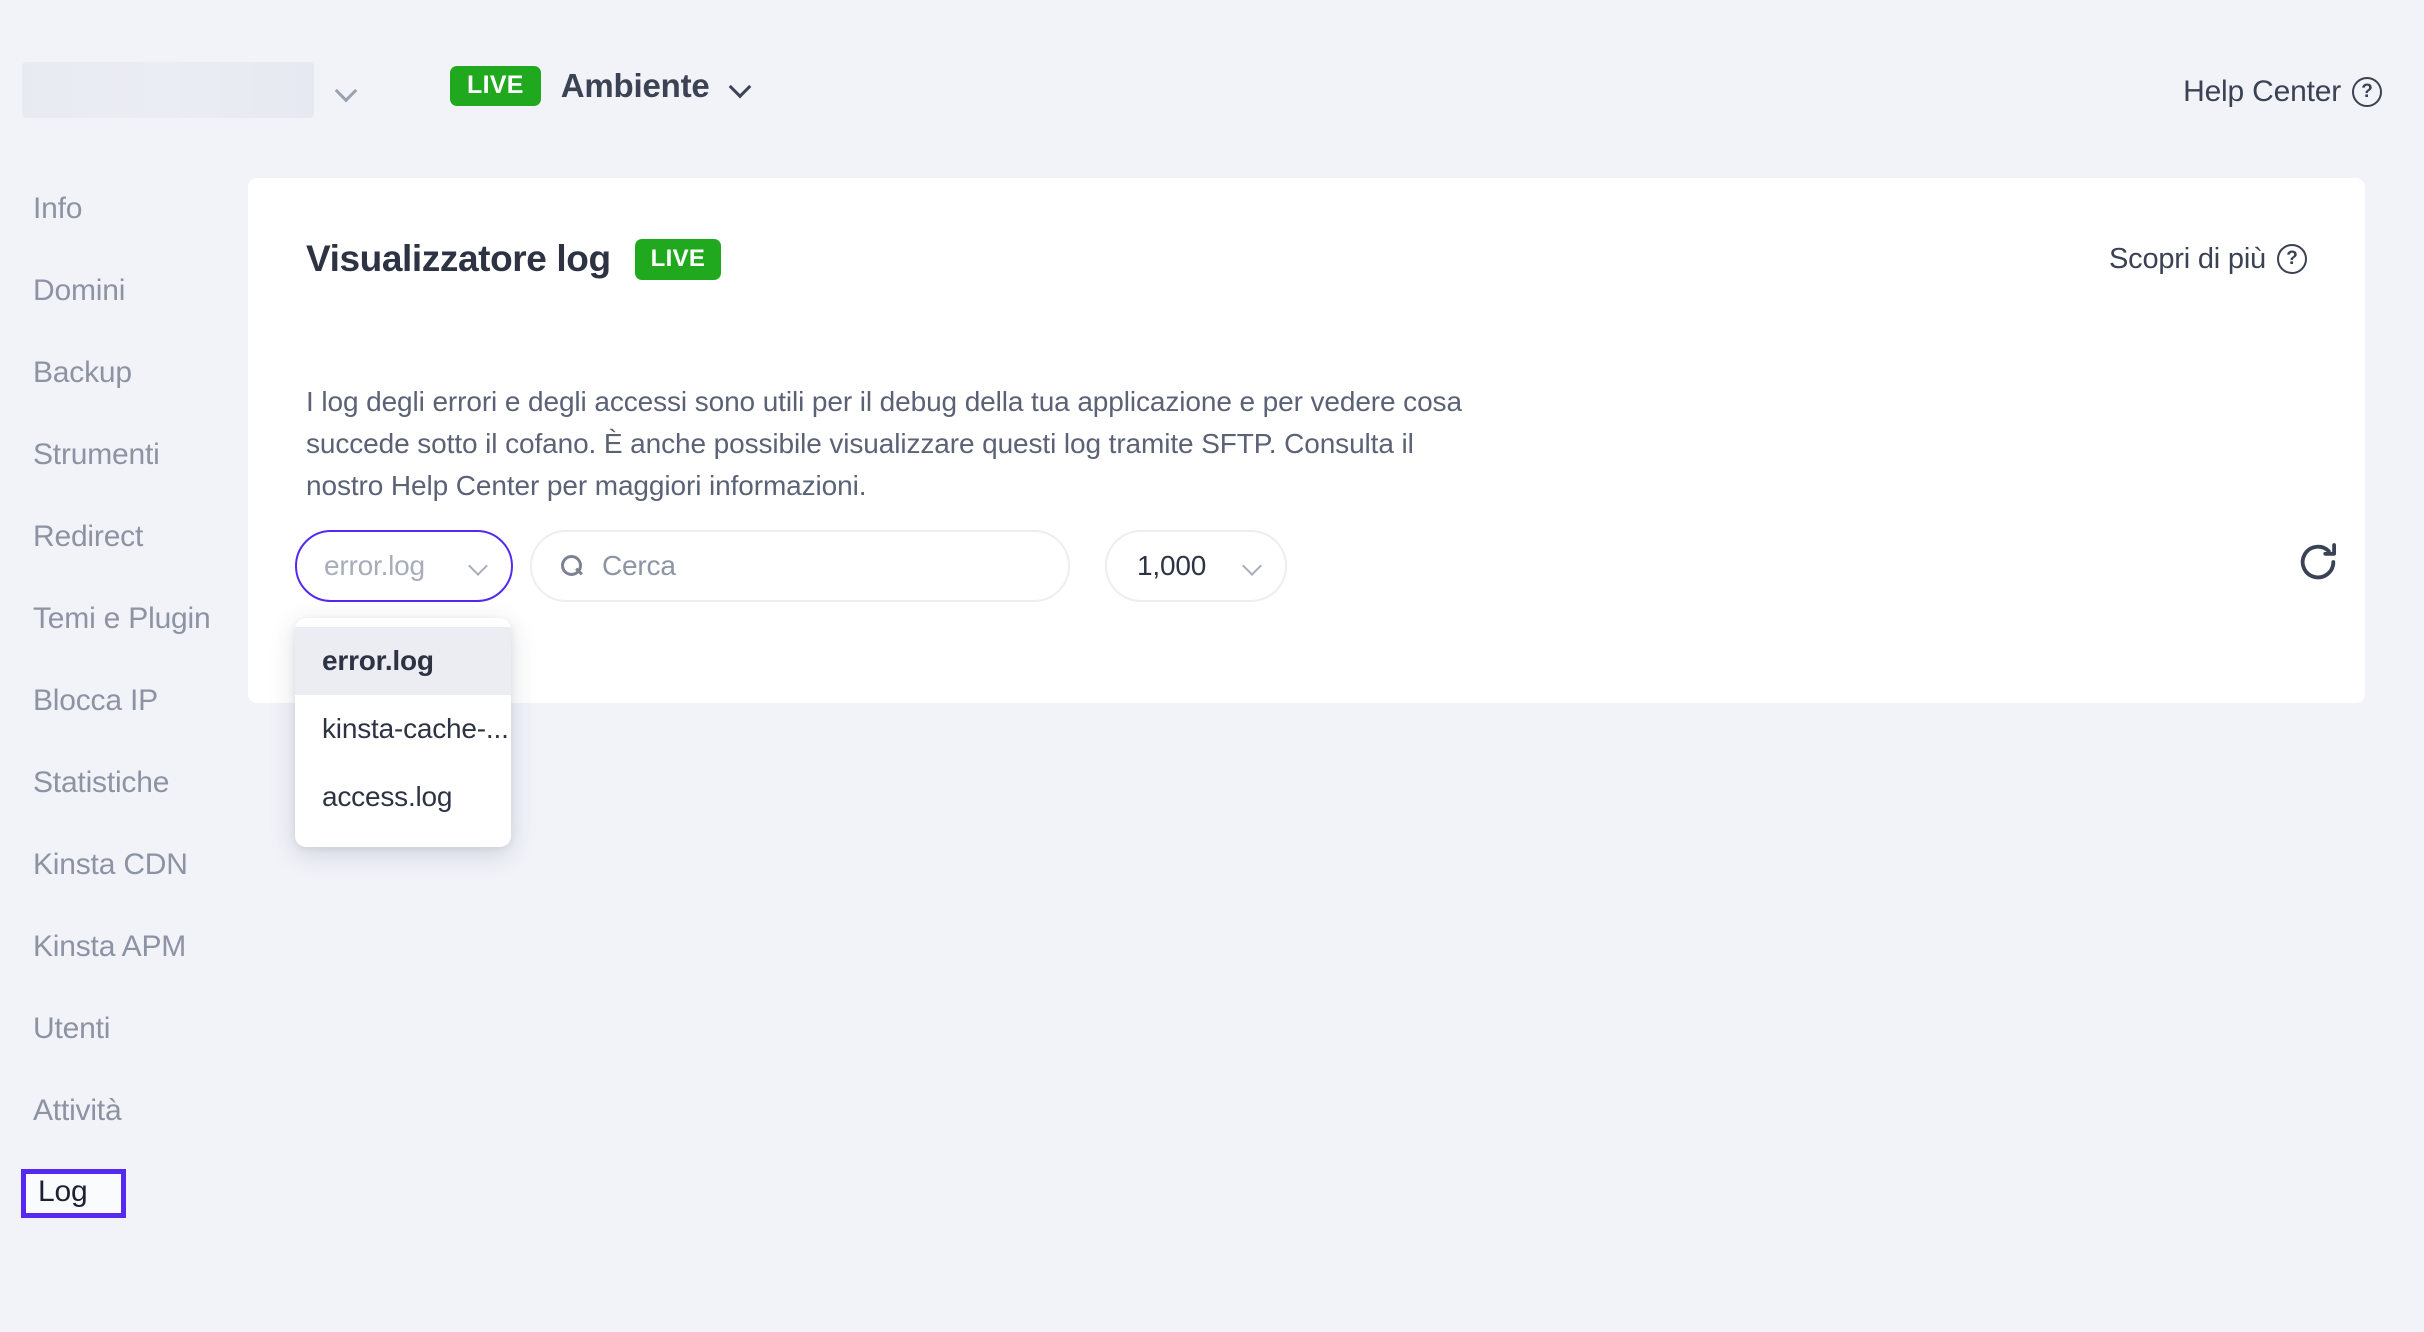 This screenshot has height=1332, width=2424. I want to click on log-file-select: error.log, so click(404, 566).